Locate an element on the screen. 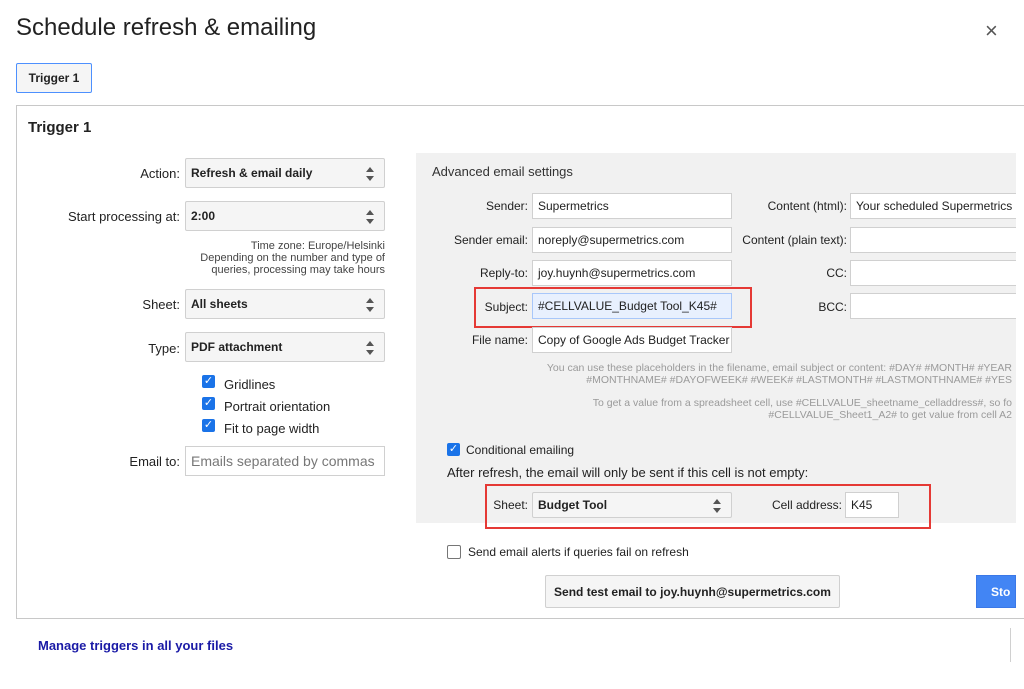  conditional-sheet-value: Budget Tool is located at coordinates (573, 505).